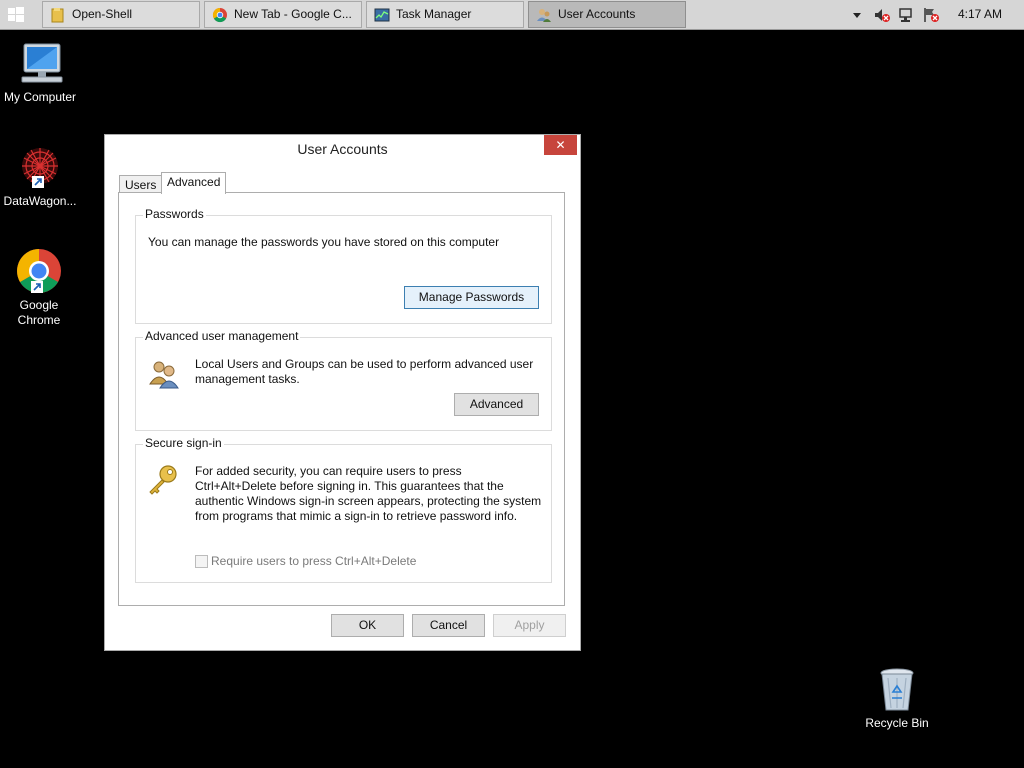 This screenshot has height=768, width=1024. What do you see at coordinates (382, 15) in the screenshot?
I see `task-manager-icon` at bounding box center [382, 15].